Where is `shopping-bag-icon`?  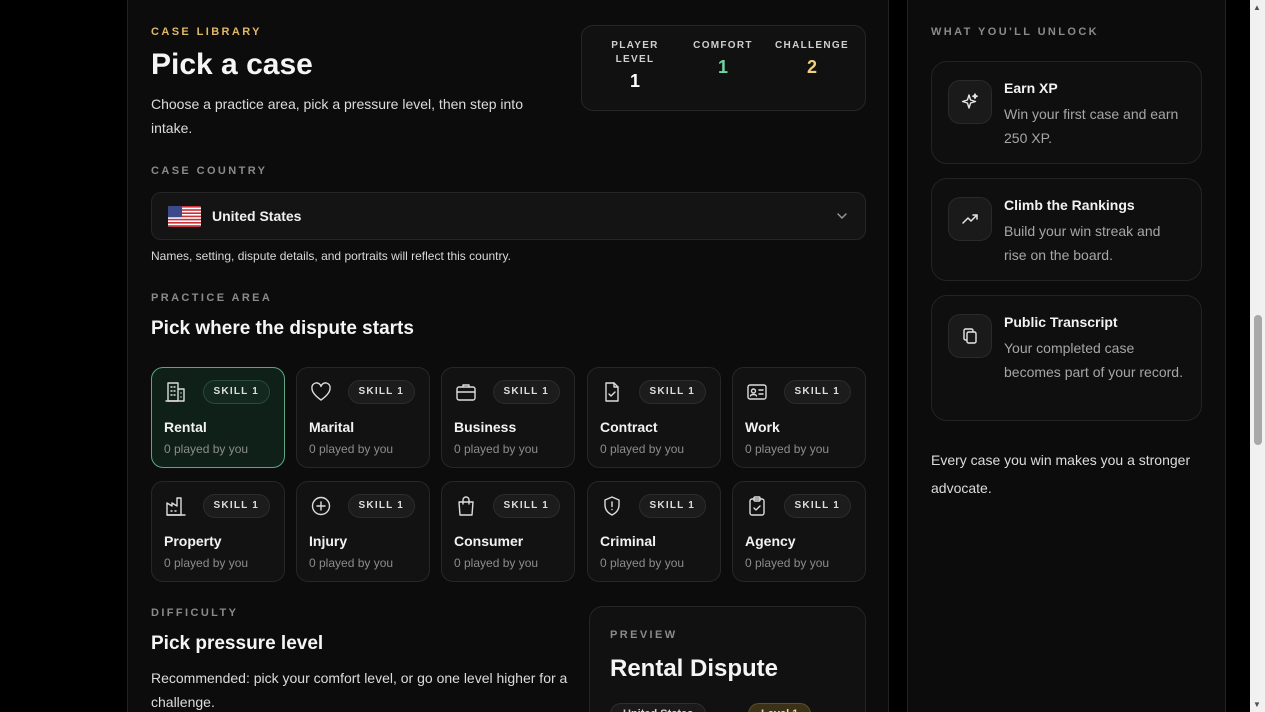
shopping-bag-icon is located at coordinates (466, 506).